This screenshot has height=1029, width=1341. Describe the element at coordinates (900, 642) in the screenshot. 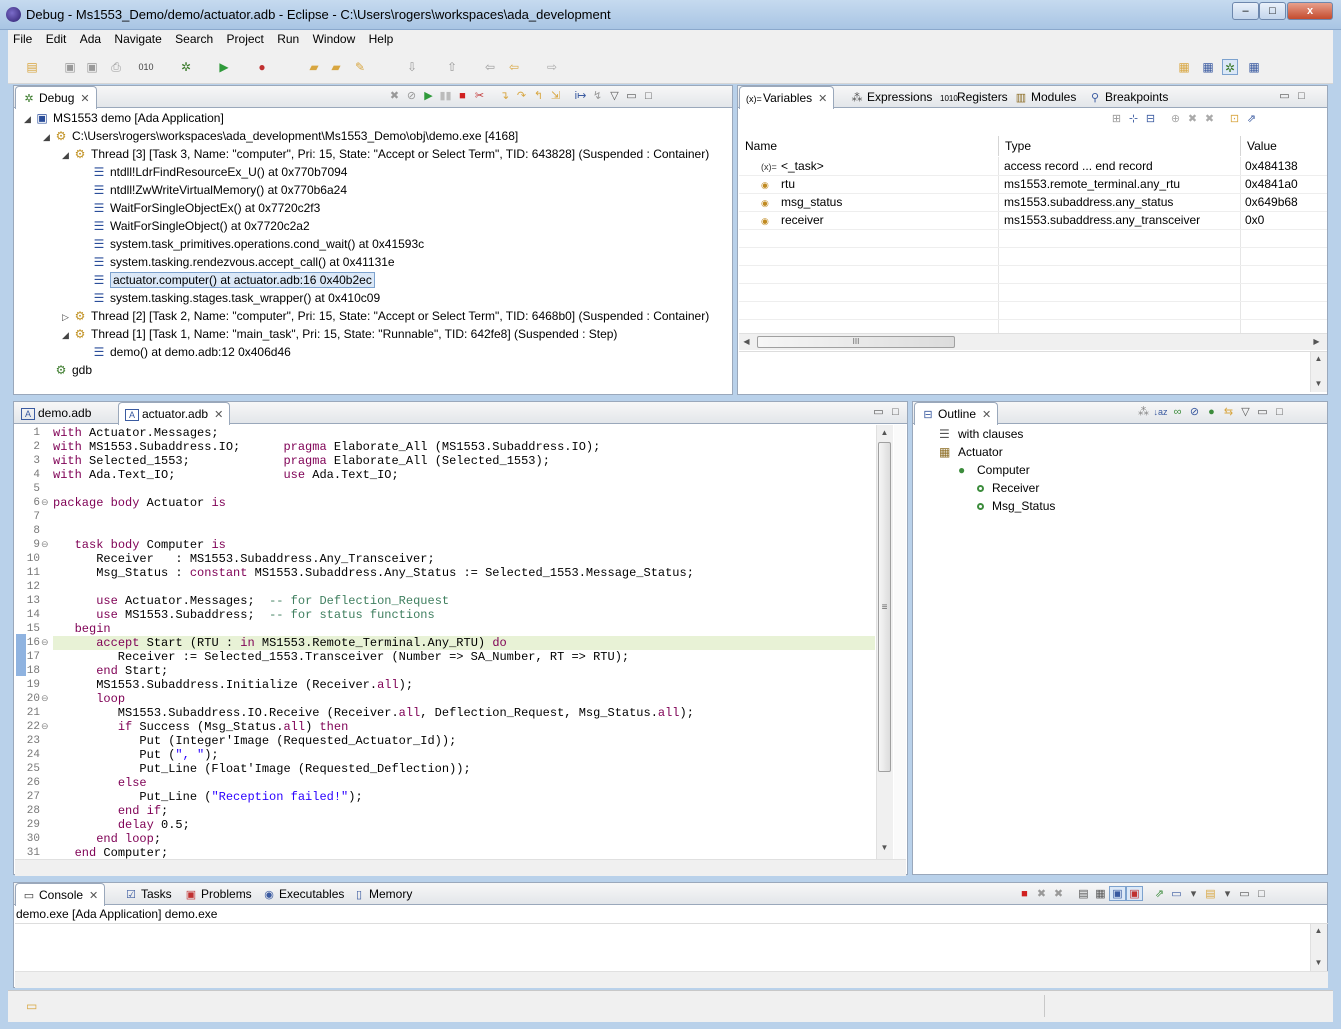

I see `overview-ruler` at that location.